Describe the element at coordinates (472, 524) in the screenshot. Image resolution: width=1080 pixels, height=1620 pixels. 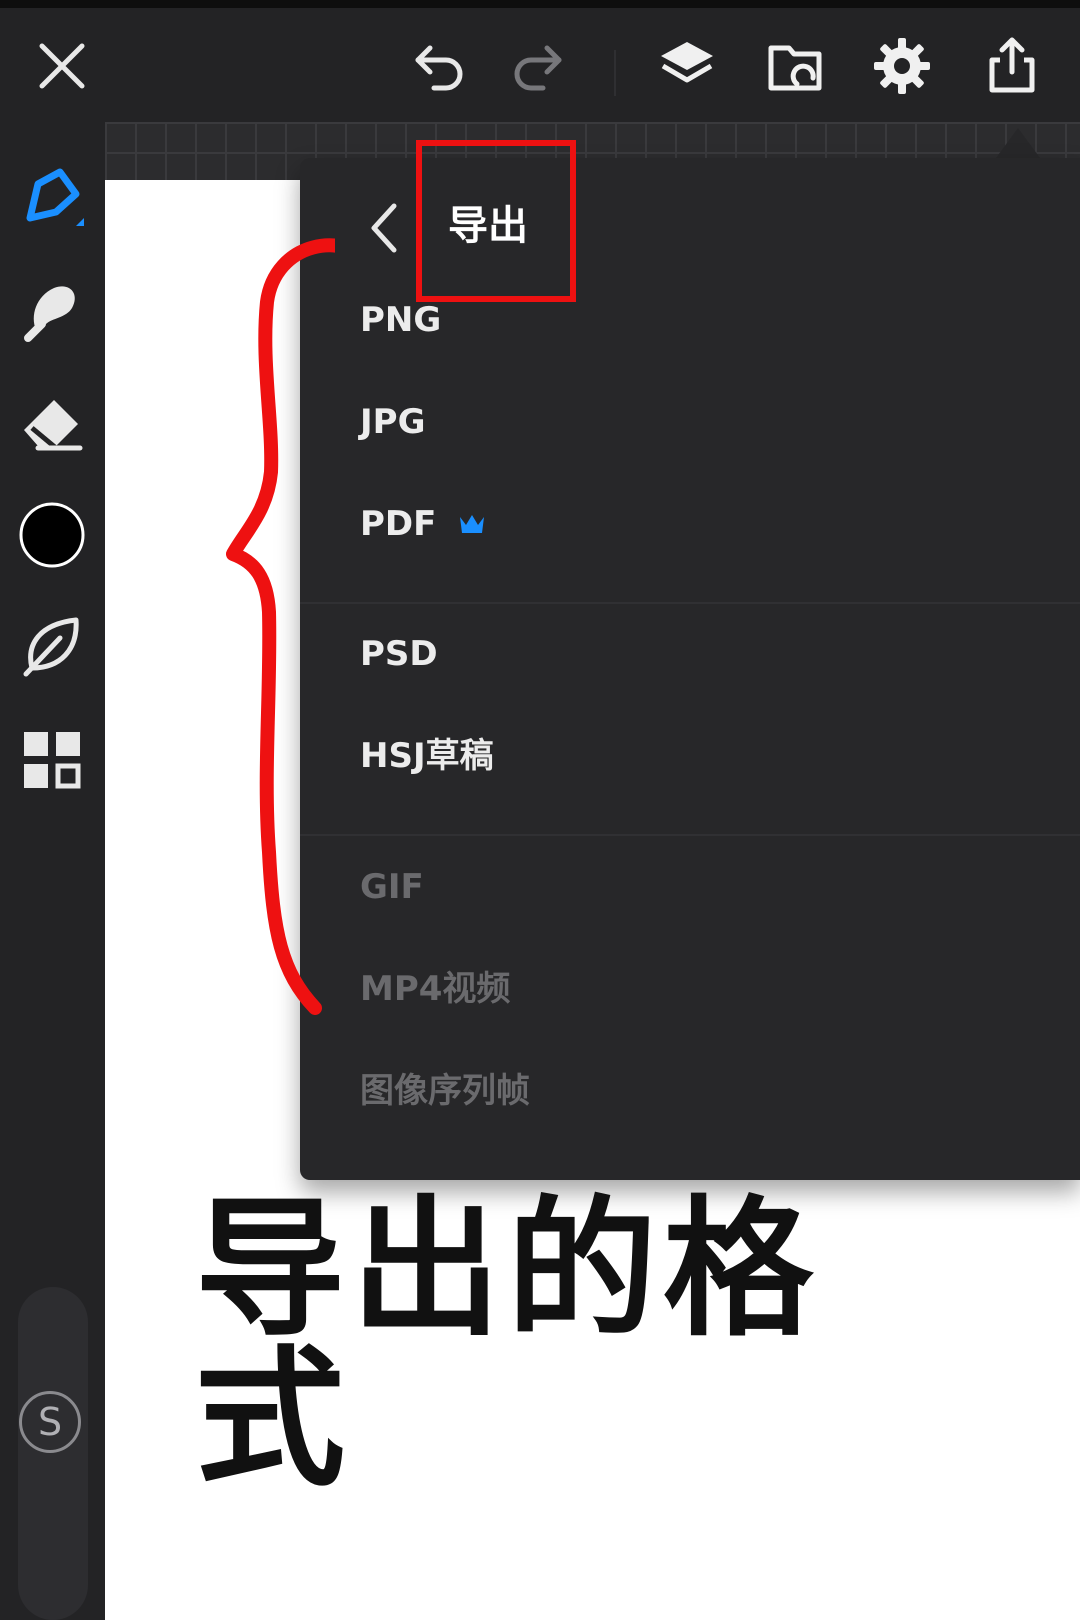
I see `crown-icon` at that location.